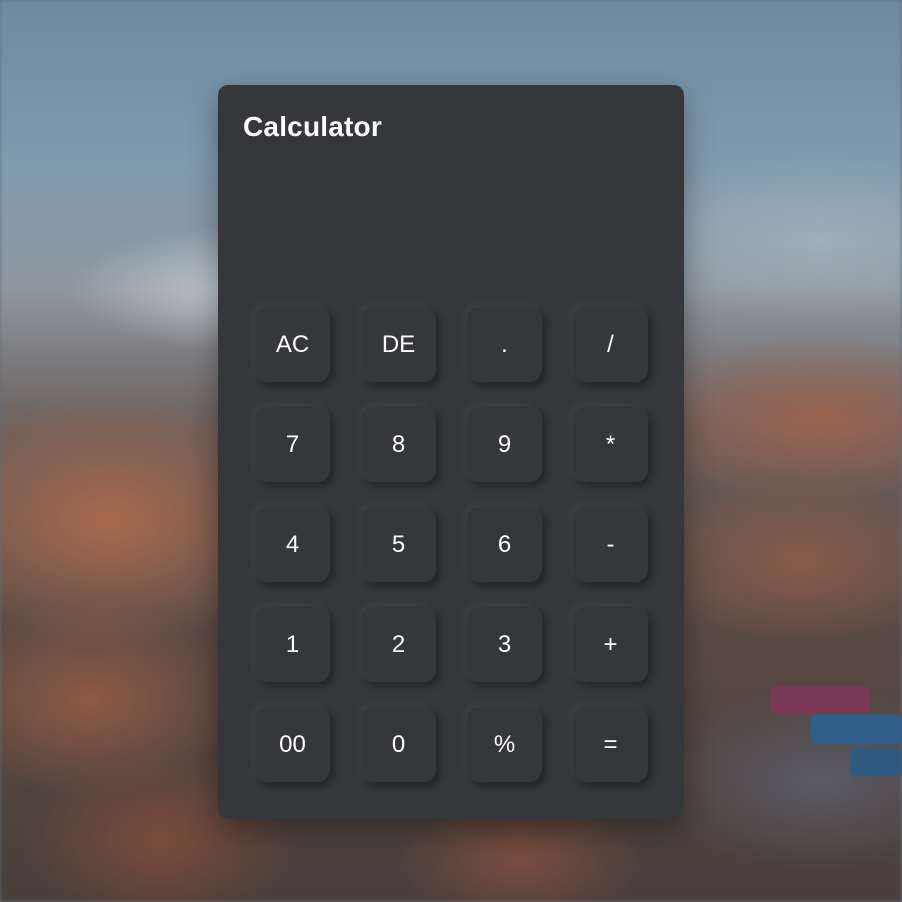  I want to click on decimal-point-button: ., so click(504, 344).